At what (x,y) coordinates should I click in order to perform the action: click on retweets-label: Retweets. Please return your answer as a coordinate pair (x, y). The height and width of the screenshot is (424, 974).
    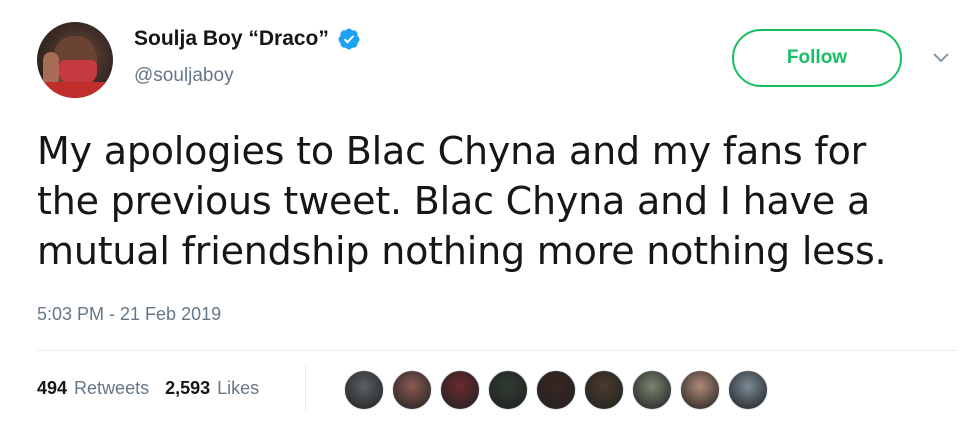
    Looking at the image, I should click on (112, 388).